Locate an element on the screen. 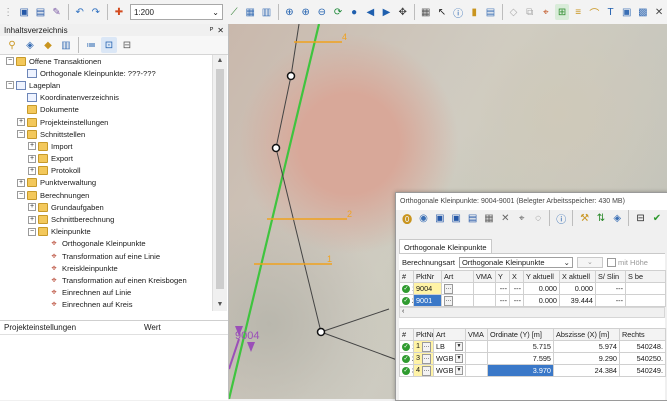 The height and width of the screenshot is (401, 667). abscissa-cell: 24.384 is located at coordinates (587, 371).